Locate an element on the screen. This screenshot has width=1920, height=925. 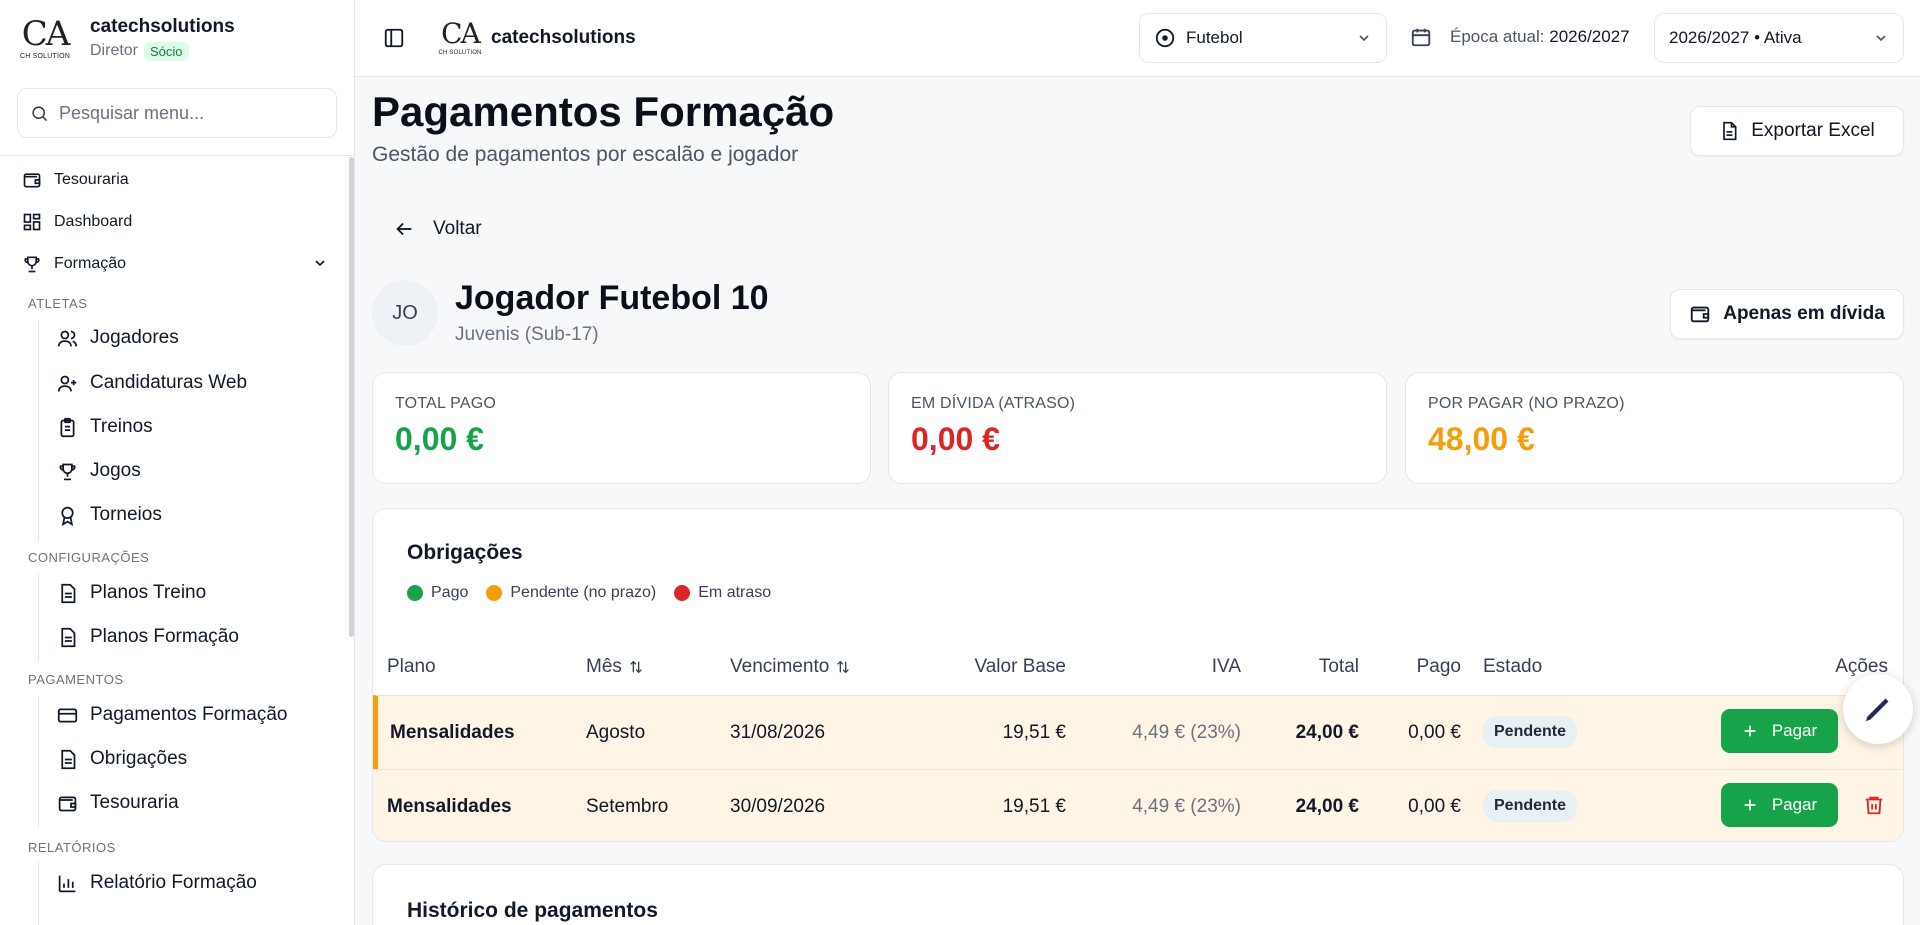
sidebar-divider is located at coordinates (177, 155).